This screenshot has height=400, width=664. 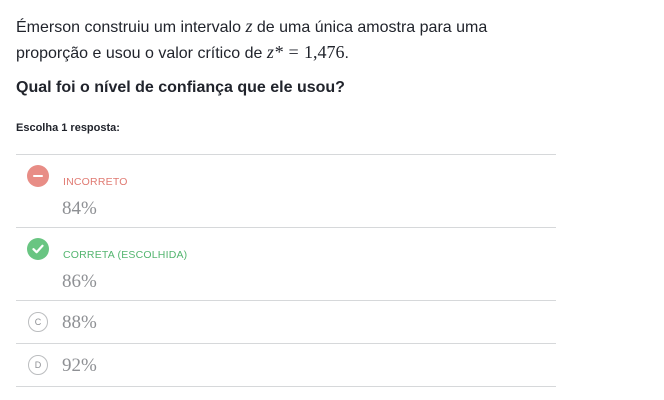 What do you see at coordinates (95, 182) in the screenshot?
I see `choice-status-incorrect: INCORRETO` at bounding box center [95, 182].